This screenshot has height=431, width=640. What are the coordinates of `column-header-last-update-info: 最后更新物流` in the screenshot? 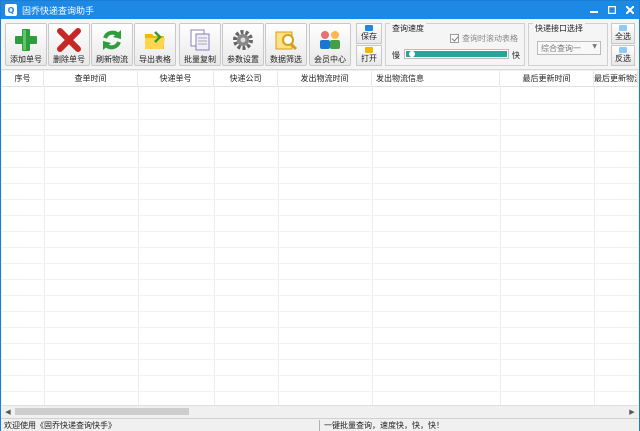 It's located at (616, 79).